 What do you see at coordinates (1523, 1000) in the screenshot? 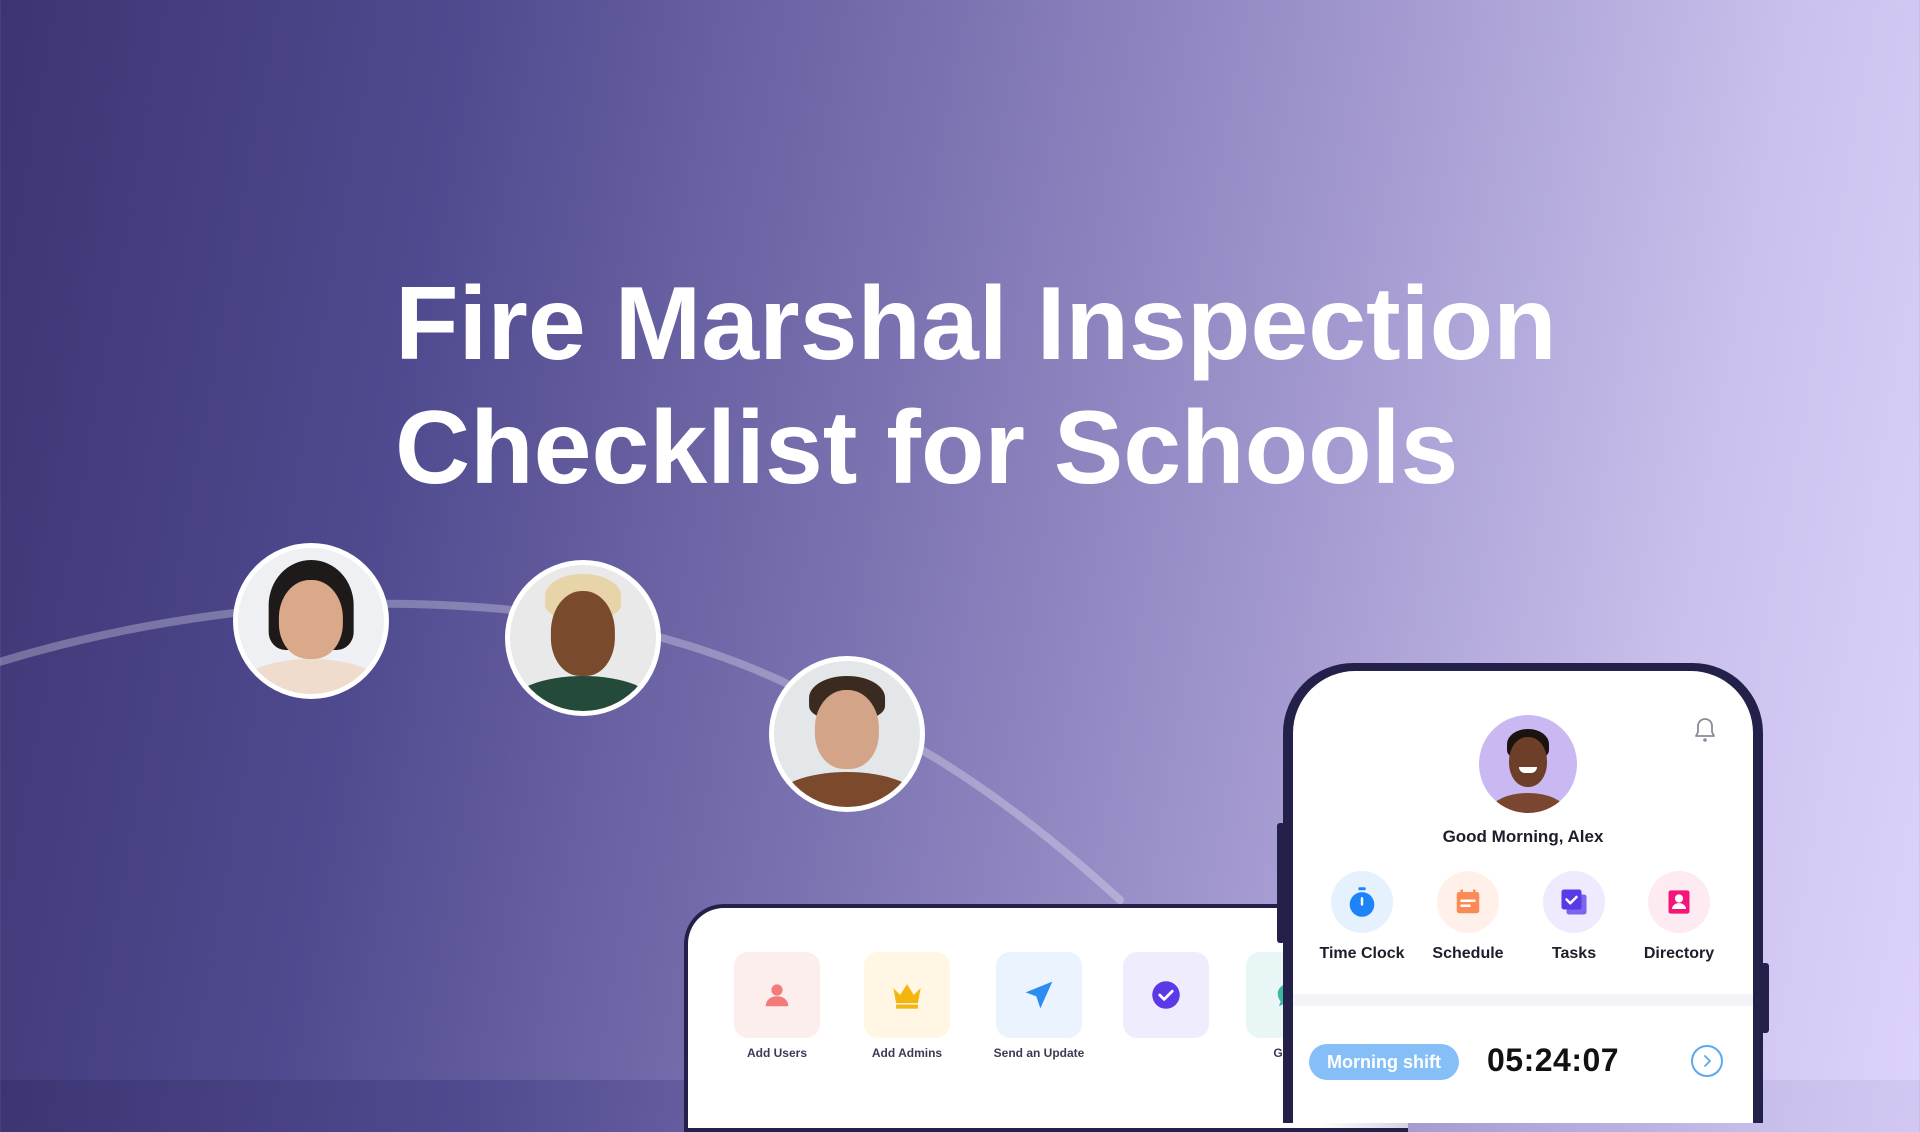
I see `section-divider` at bounding box center [1523, 1000].